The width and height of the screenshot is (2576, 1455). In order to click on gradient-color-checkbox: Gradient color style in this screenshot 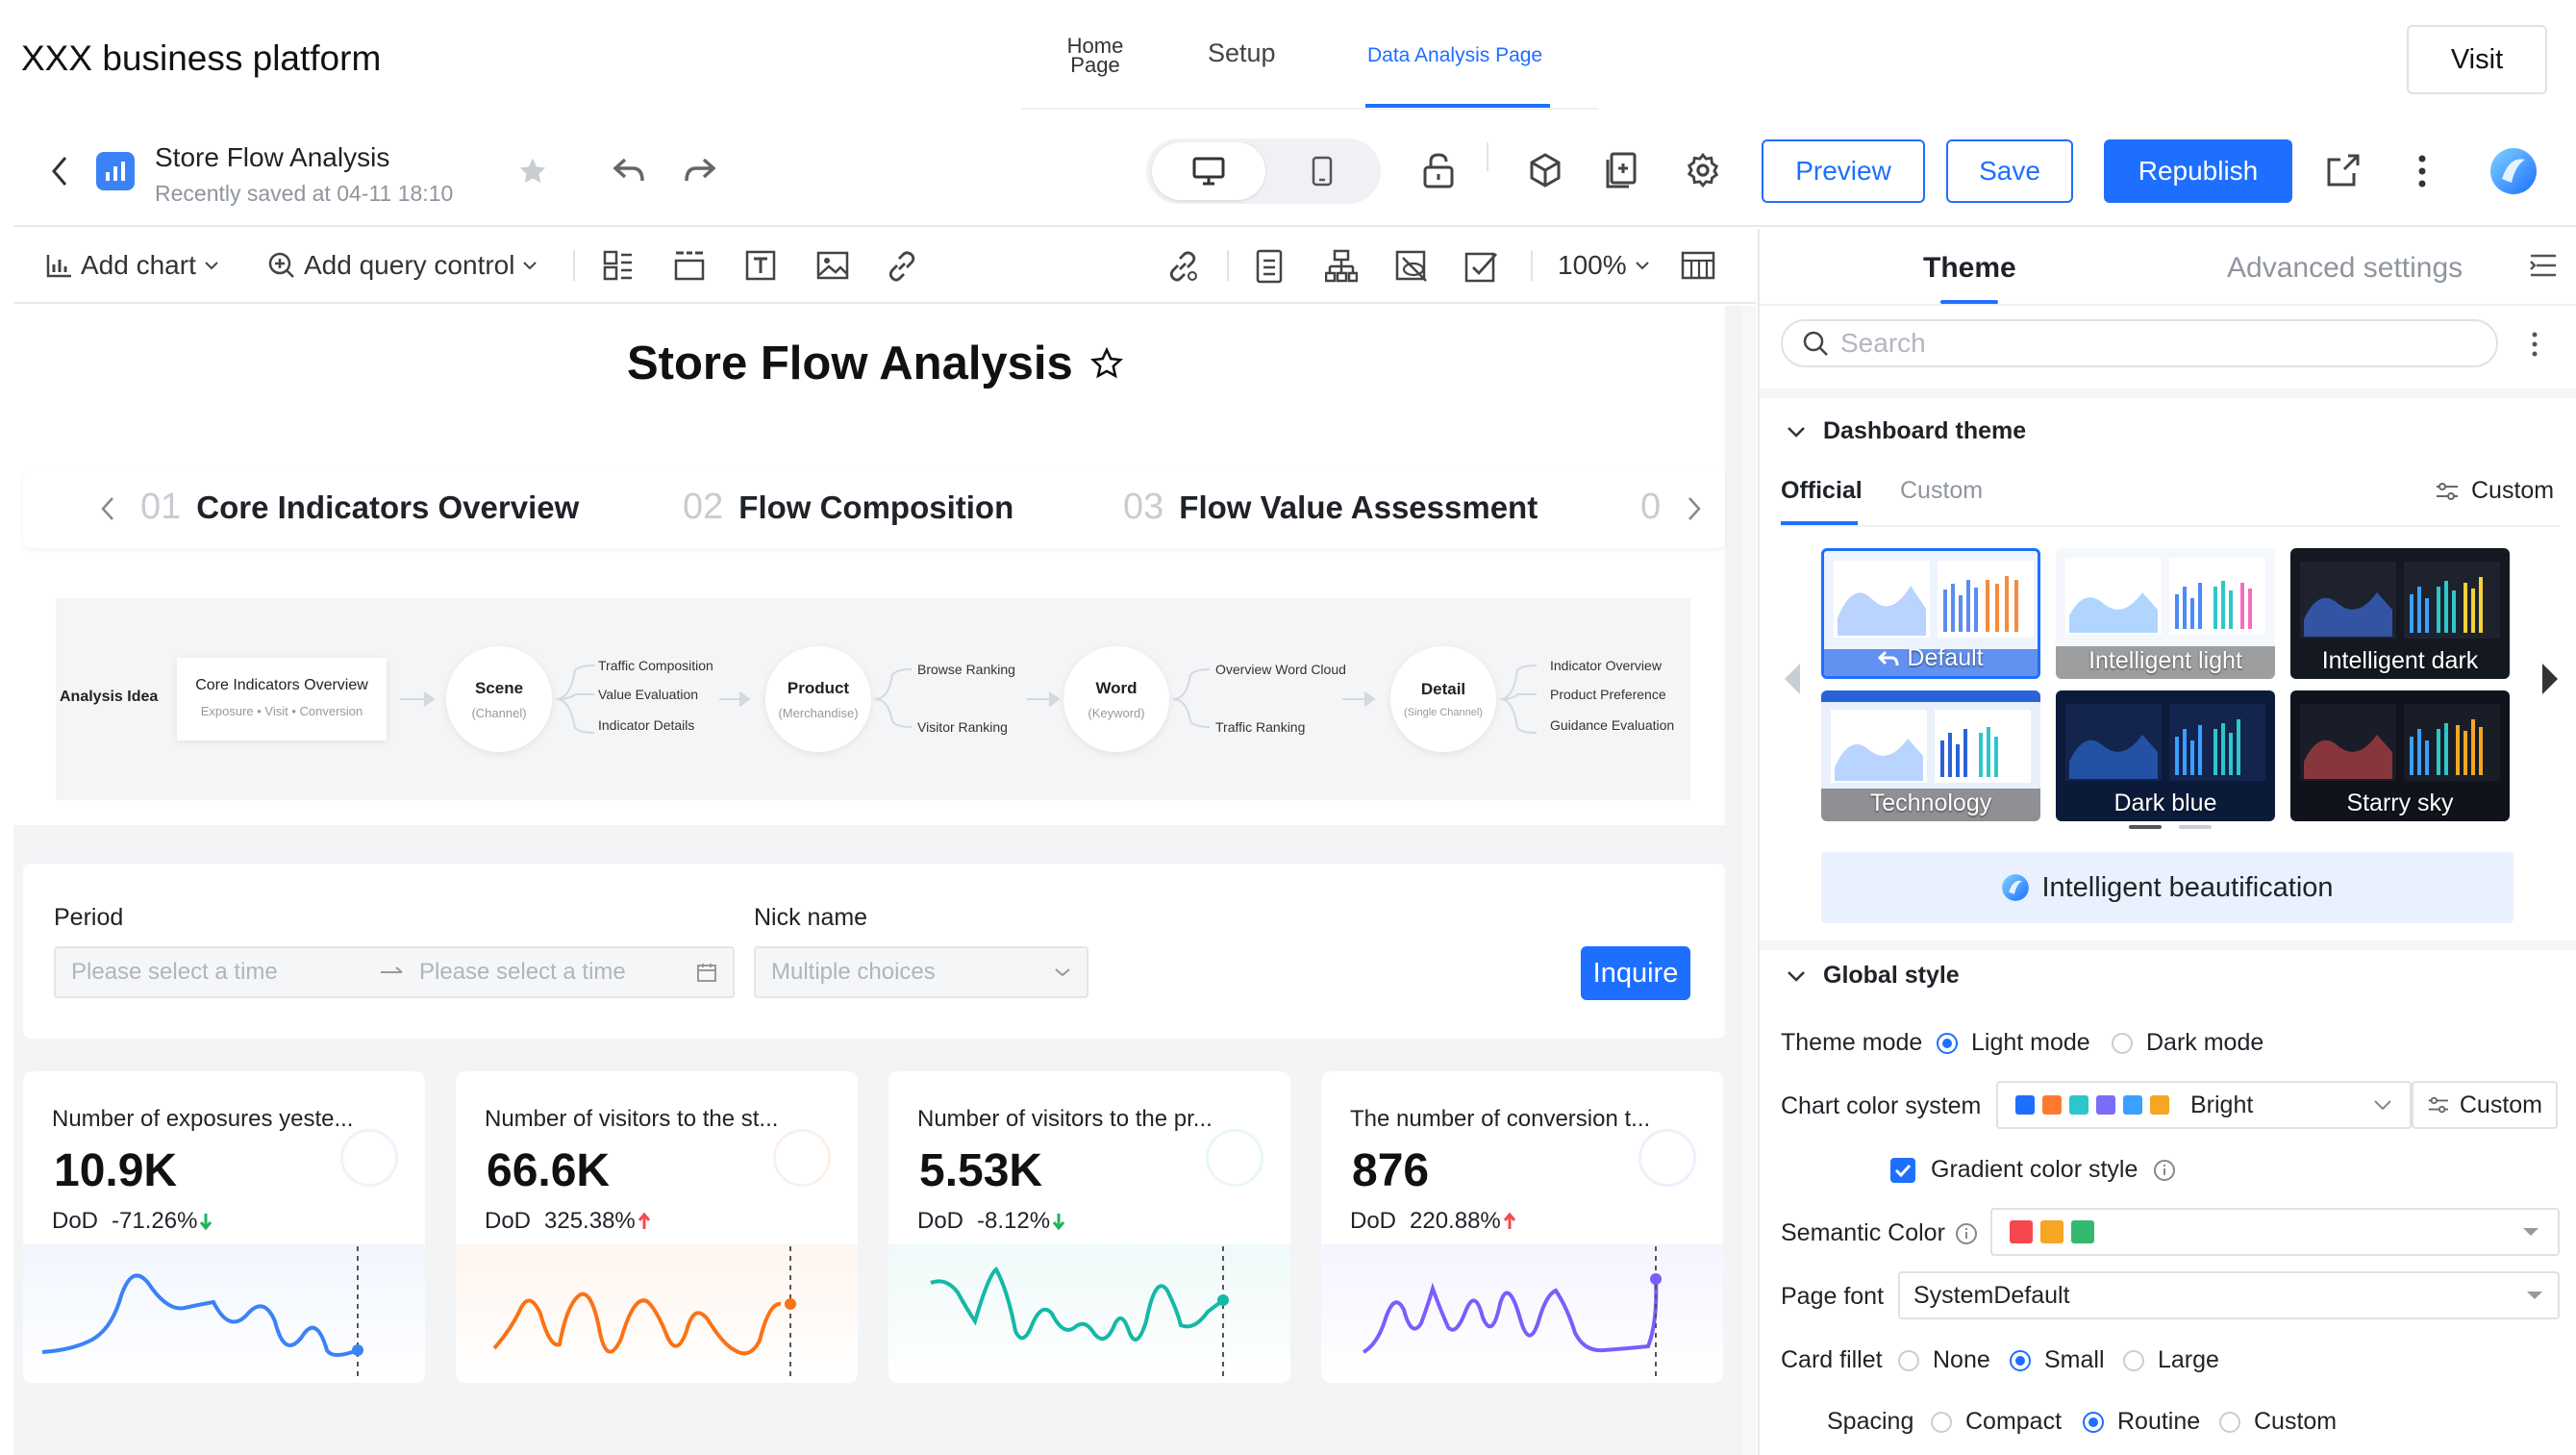, I will do `click(2033, 1170)`.